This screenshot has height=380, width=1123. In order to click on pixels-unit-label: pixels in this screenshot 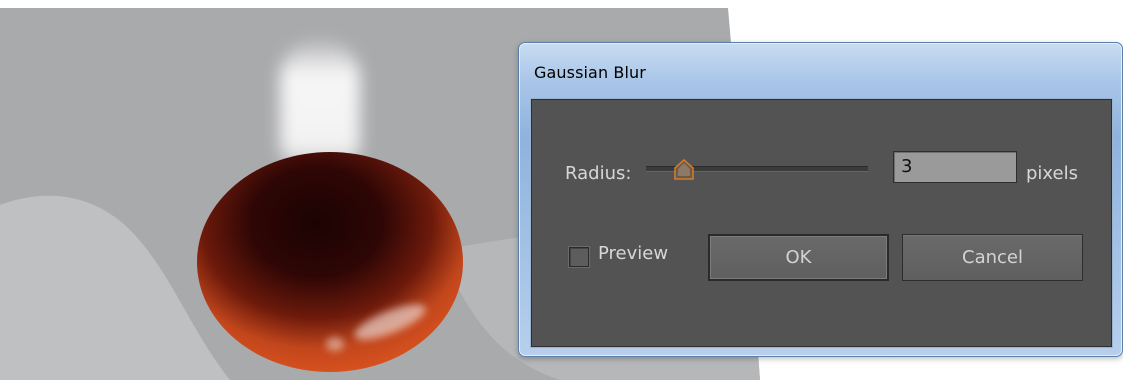, I will do `click(1052, 173)`.